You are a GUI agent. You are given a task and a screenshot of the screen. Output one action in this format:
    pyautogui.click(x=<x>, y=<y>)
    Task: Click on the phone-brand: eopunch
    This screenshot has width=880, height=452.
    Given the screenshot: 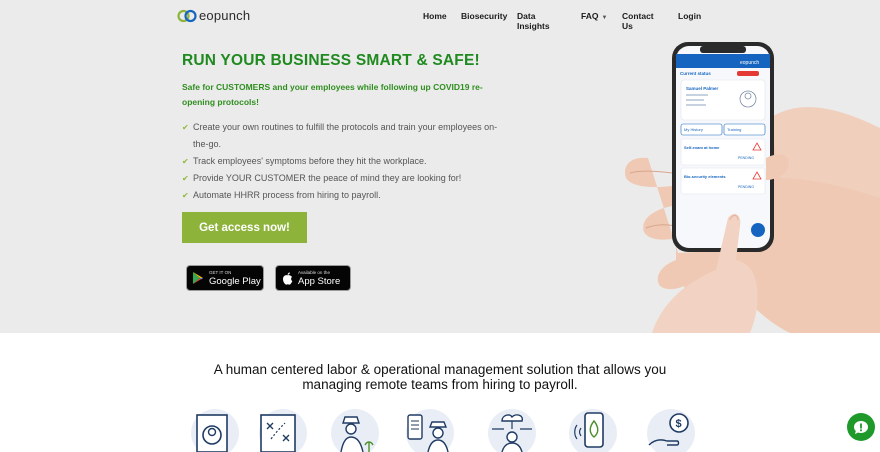 What is the action you would take?
    pyautogui.click(x=749, y=63)
    